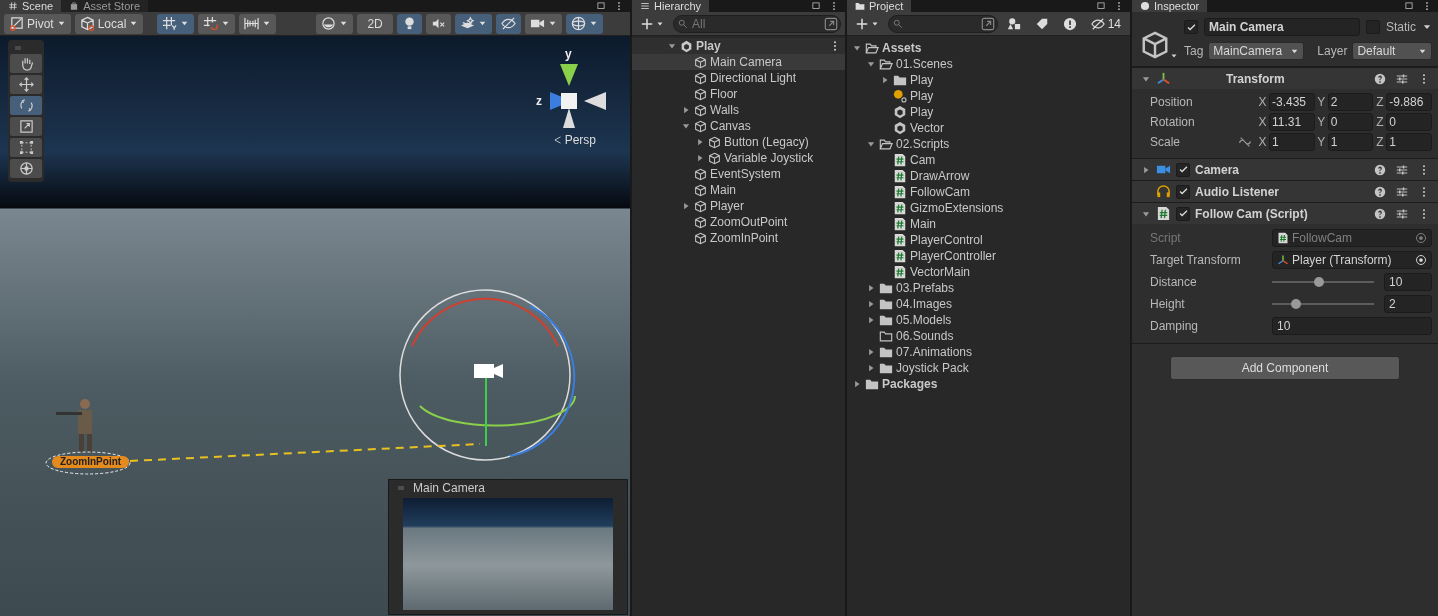 This screenshot has width=1438, height=616. I want to click on field-label: Layer, so click(1332, 51).